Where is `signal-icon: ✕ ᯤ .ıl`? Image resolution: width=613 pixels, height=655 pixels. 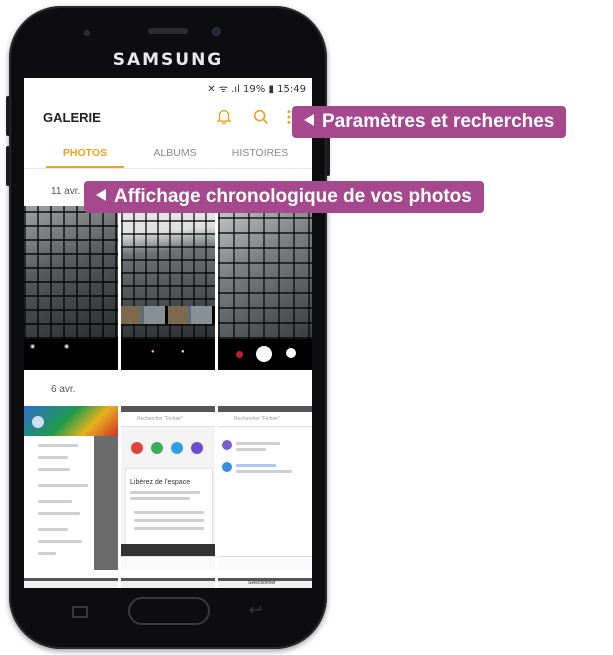 signal-icon: ✕ ᯤ .ıl is located at coordinates (223, 89).